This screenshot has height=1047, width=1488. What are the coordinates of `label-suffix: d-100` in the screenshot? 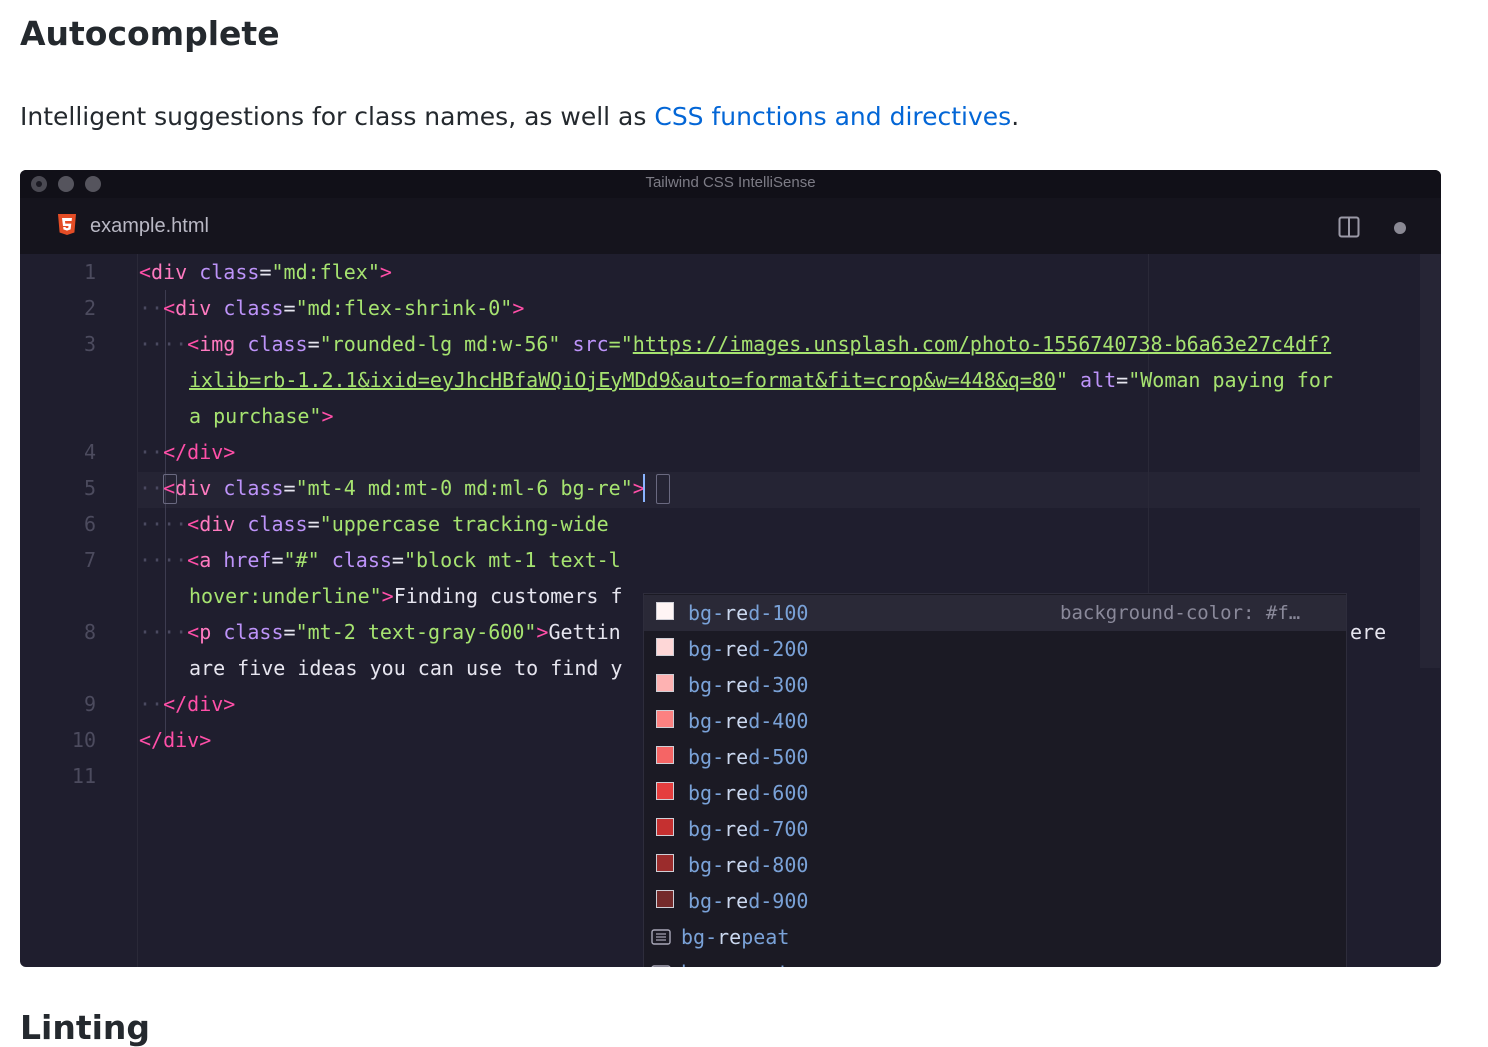 It's located at (778, 613).